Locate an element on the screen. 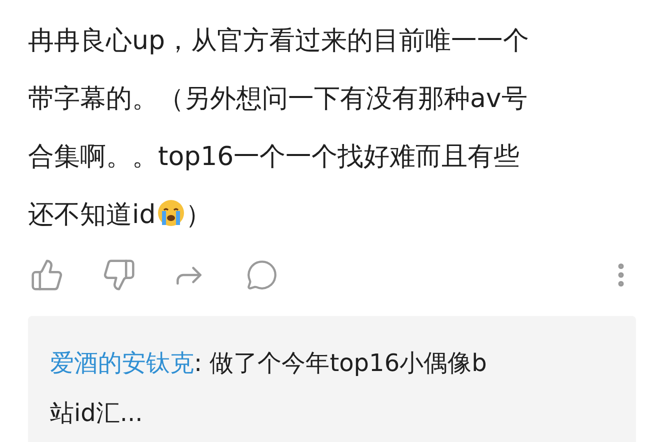 The image size is (660, 442). comment-icon is located at coordinates (262, 275).